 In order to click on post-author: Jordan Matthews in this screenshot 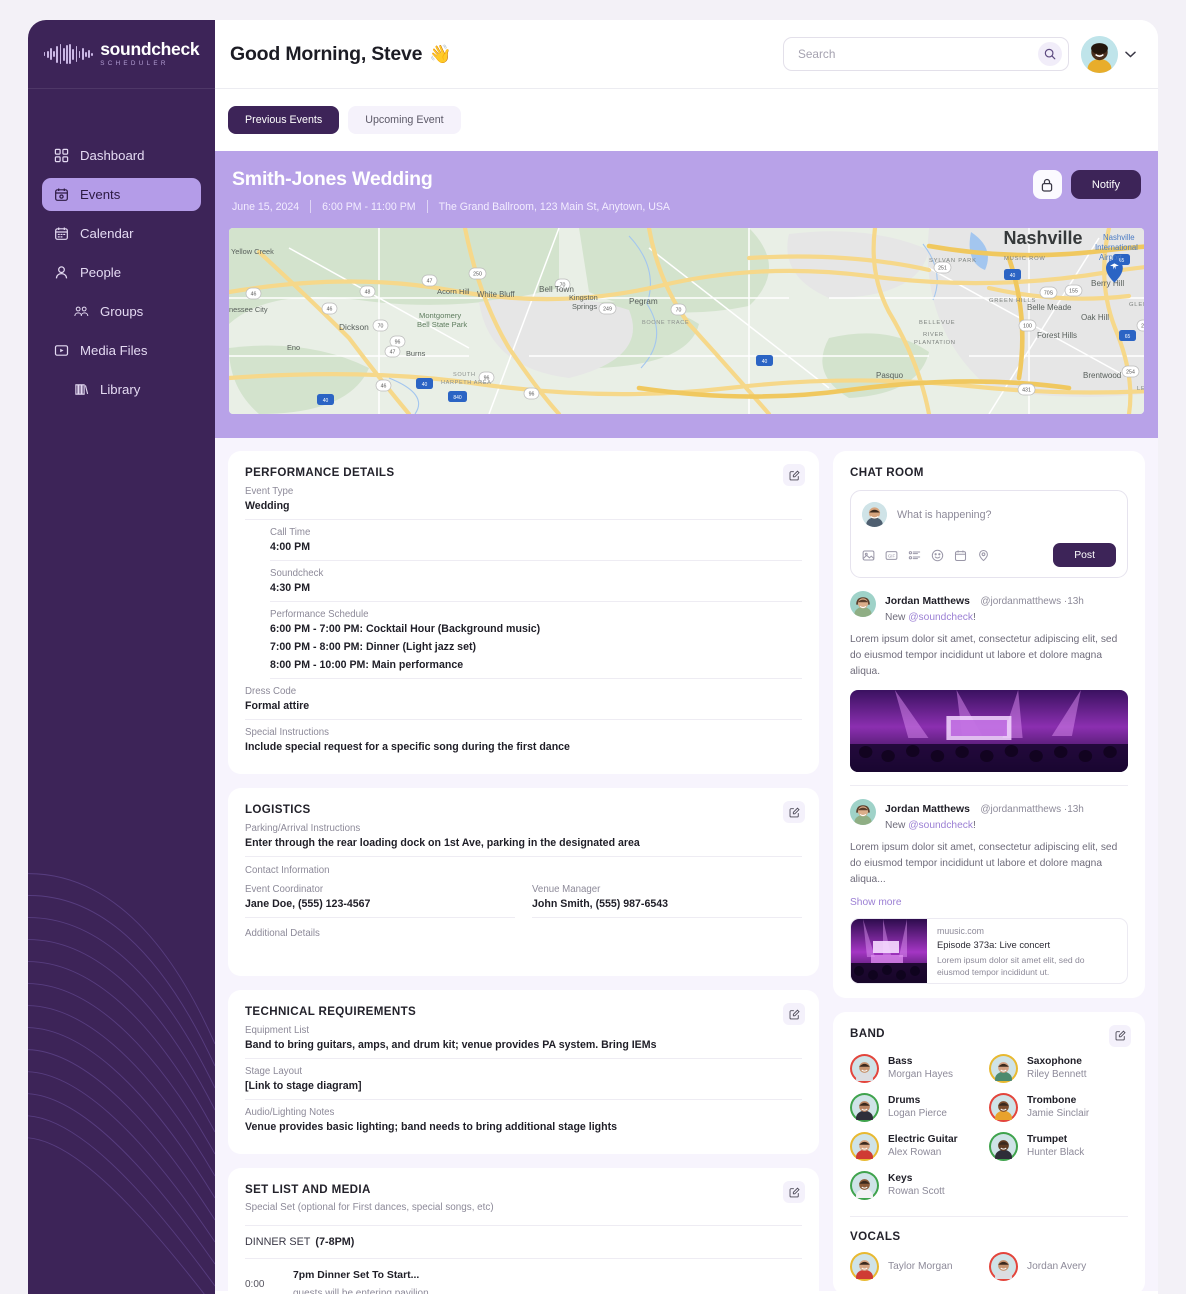, I will do `click(927, 601)`.